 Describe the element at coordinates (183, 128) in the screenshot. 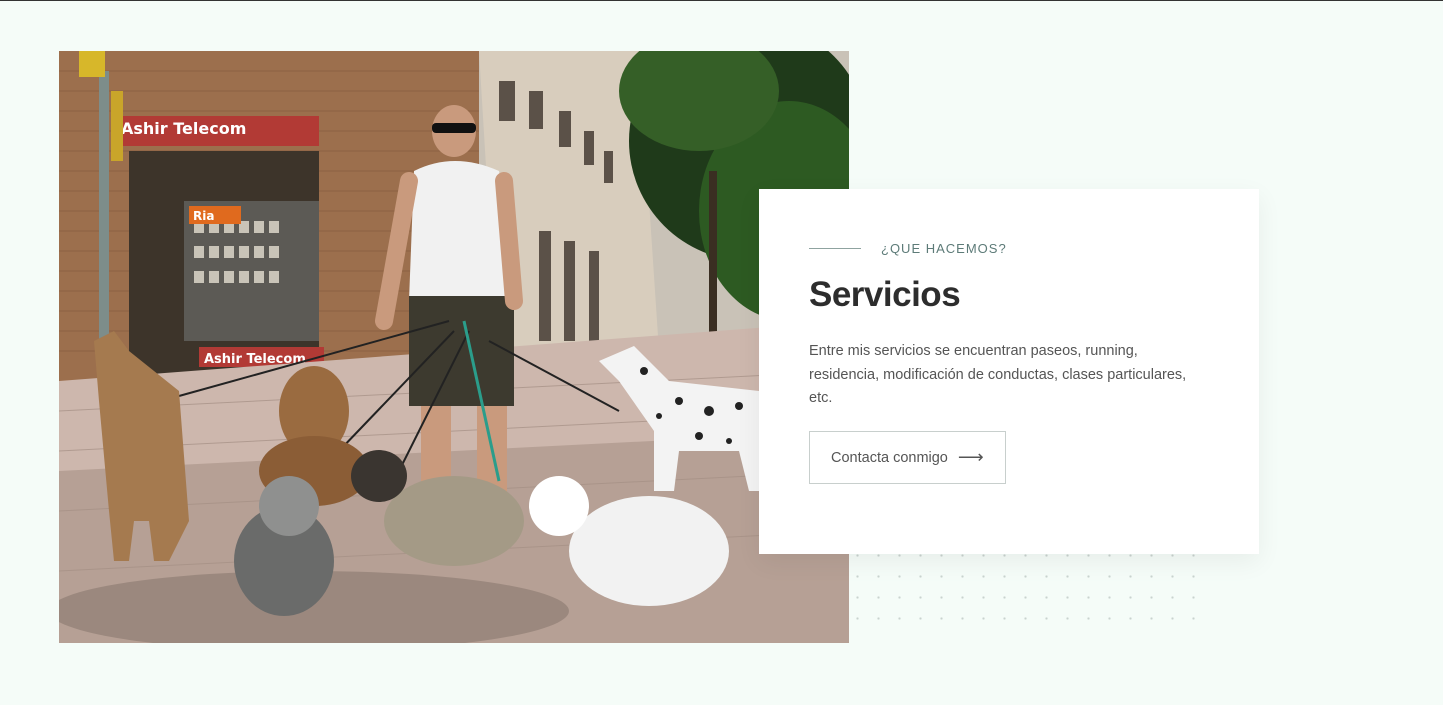

I see `shop-sign-text: Ashir Telecom` at that location.